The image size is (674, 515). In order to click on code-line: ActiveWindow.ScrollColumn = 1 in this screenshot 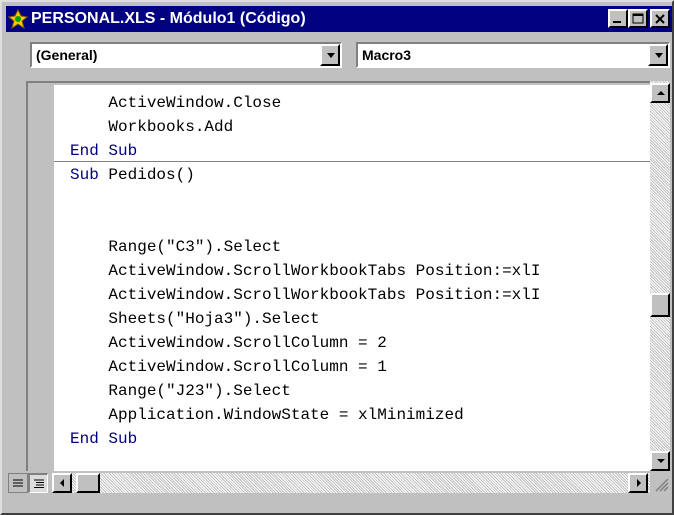, I will do `click(228, 367)`.